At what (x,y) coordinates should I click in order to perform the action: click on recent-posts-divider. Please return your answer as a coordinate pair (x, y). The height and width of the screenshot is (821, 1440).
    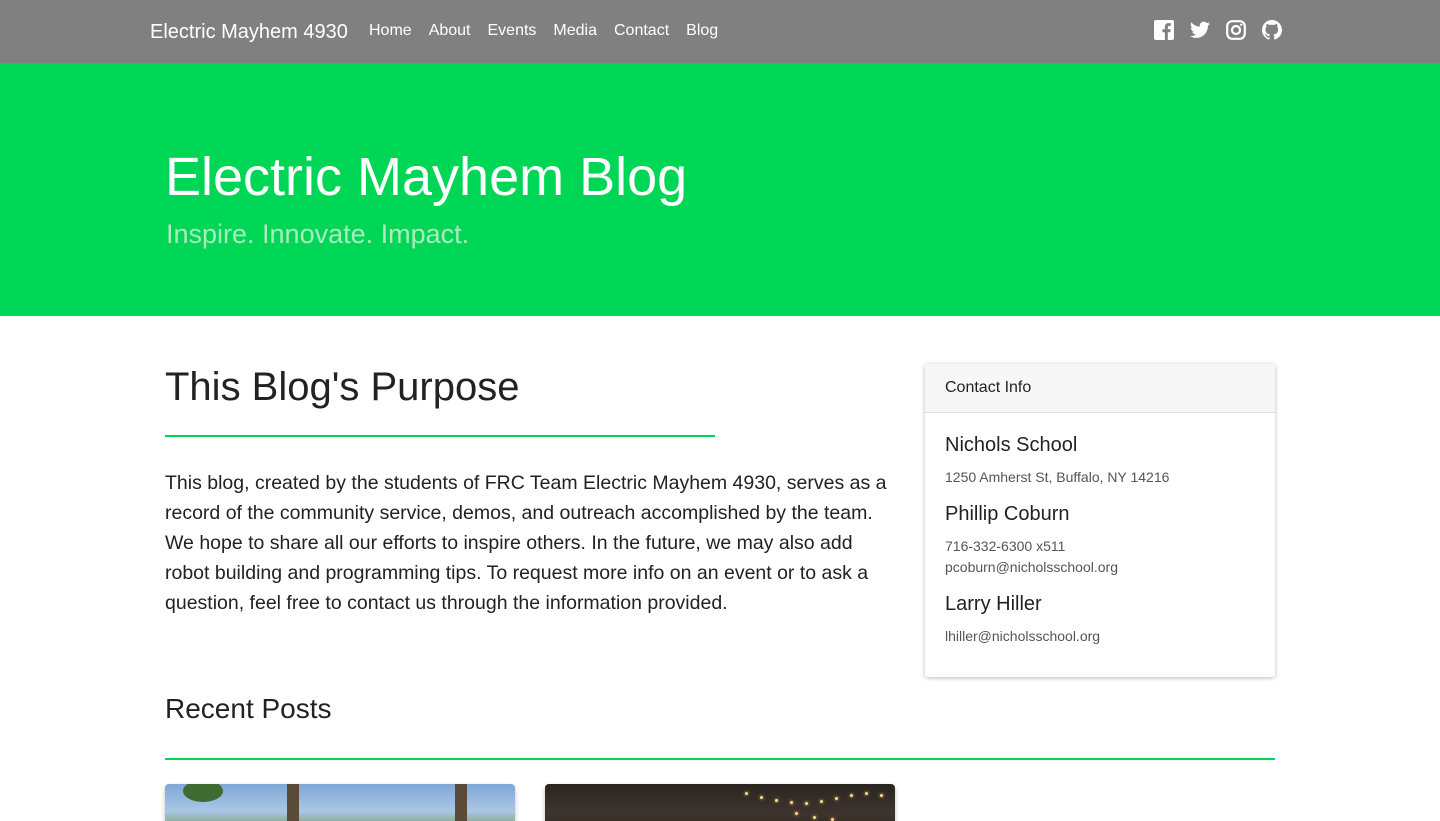
    Looking at the image, I should click on (720, 759).